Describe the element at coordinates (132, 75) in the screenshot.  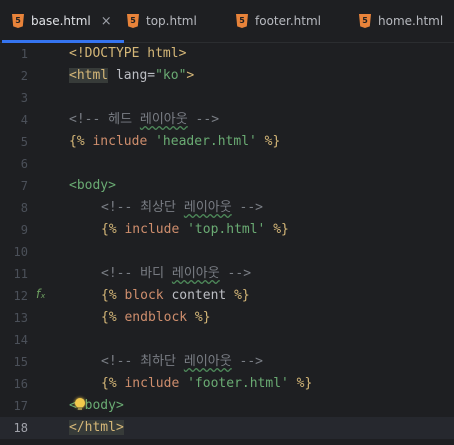
I see `code-line-2: <html lang="ko">` at that location.